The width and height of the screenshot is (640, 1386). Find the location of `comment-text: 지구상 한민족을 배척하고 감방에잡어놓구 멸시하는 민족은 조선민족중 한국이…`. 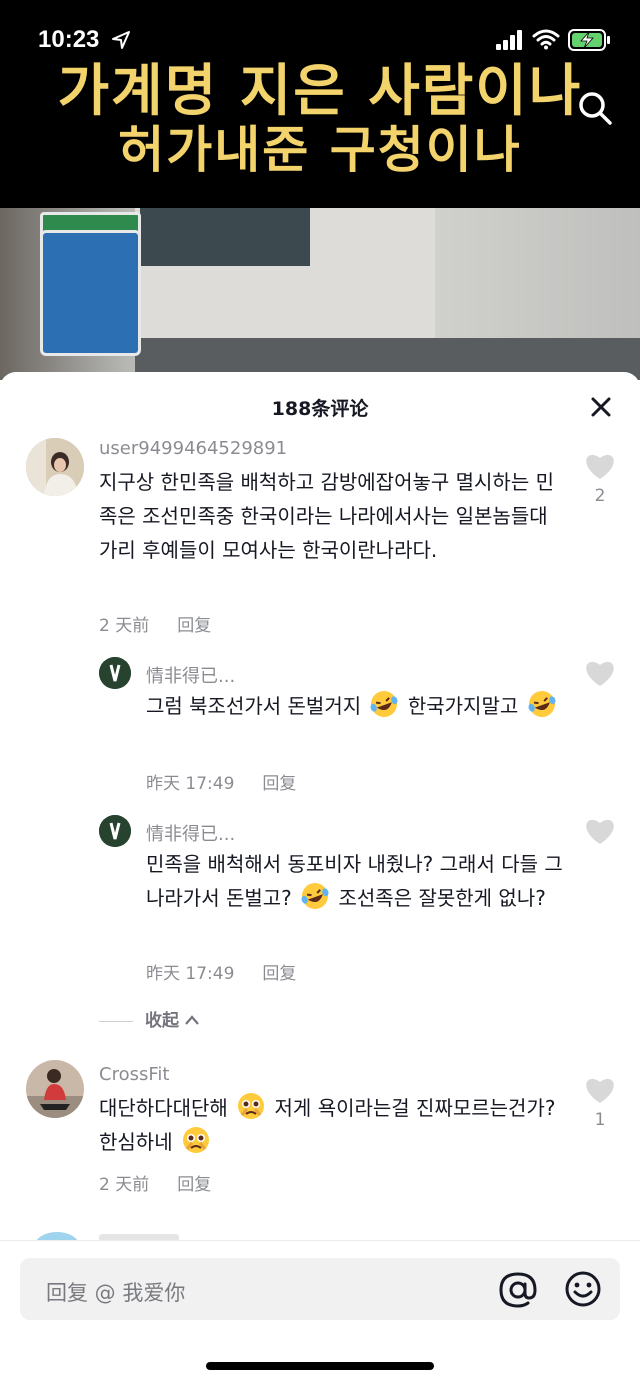

comment-text: 지구상 한민족을 배척하고 감방에잡어놓구 멸시하는 민족은 조선민족중 한국이… is located at coordinates (326, 516).